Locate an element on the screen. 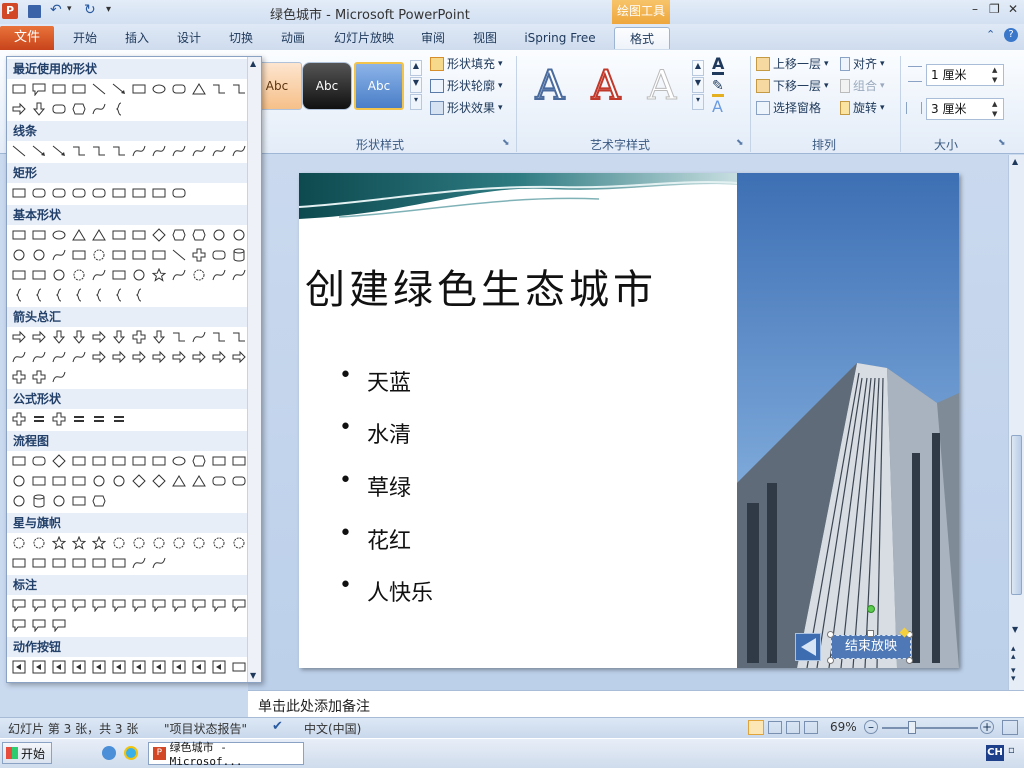 The height and width of the screenshot is (768, 1024). group-button: 组合 ▾ is located at coordinates (862, 86).